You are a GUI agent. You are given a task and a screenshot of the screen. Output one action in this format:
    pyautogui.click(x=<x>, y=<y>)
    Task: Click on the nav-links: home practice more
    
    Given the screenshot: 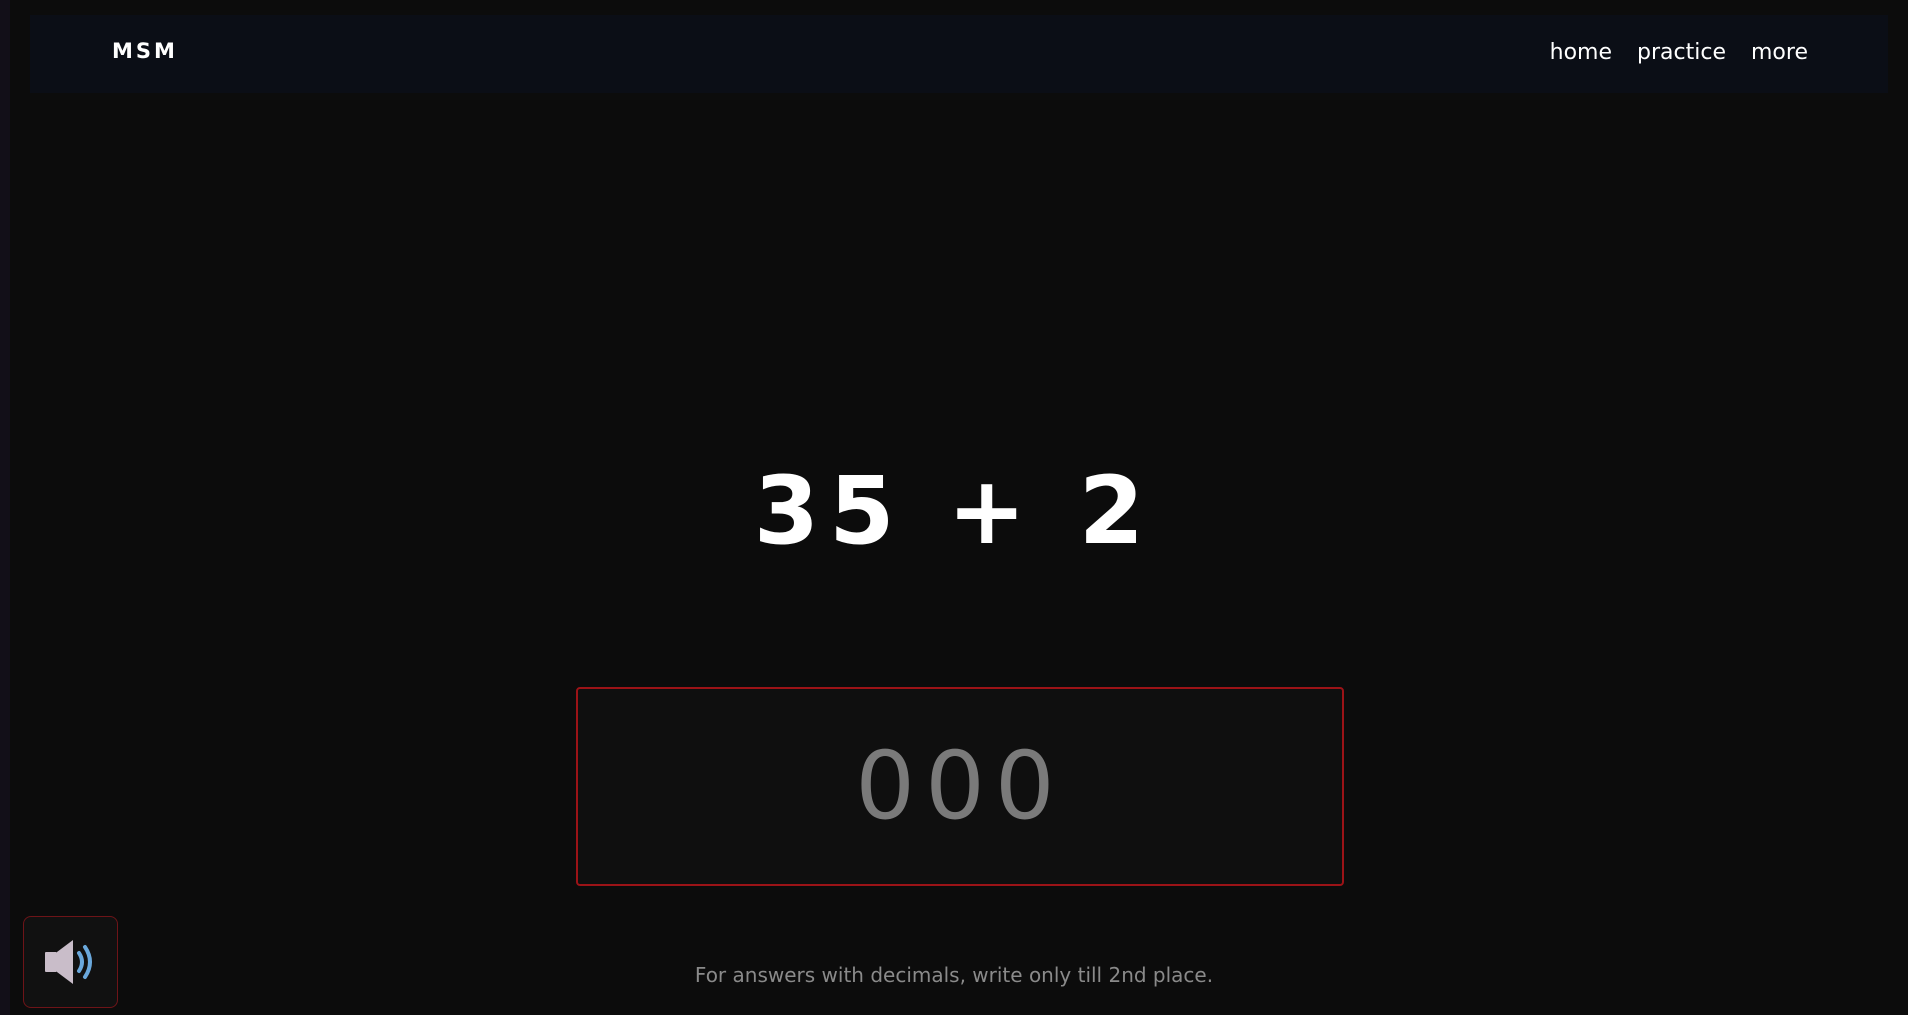 What is the action you would take?
    pyautogui.click(x=1679, y=53)
    